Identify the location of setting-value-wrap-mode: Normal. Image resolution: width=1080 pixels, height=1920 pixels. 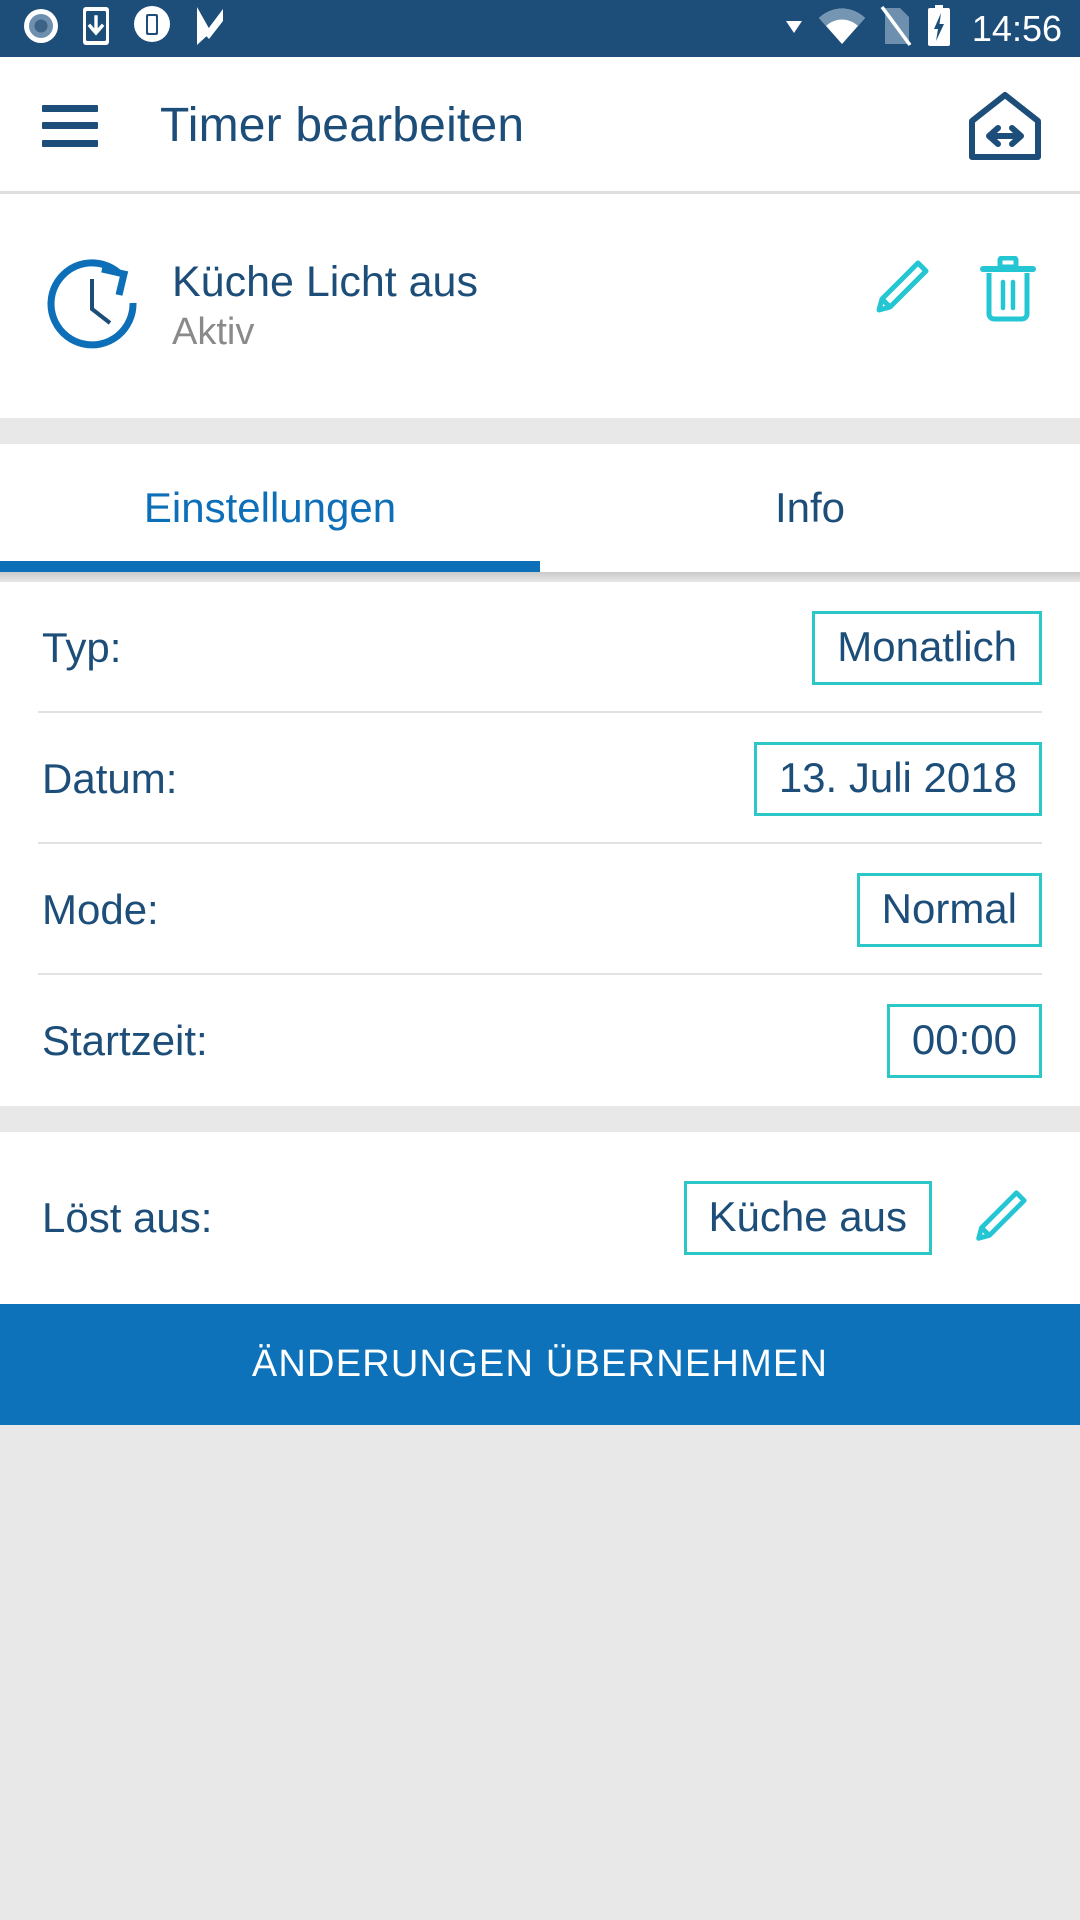
(949, 909).